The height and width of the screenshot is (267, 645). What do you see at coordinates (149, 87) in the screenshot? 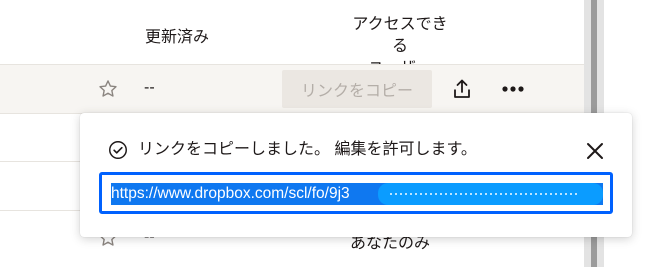
I see `updated-value: --` at bounding box center [149, 87].